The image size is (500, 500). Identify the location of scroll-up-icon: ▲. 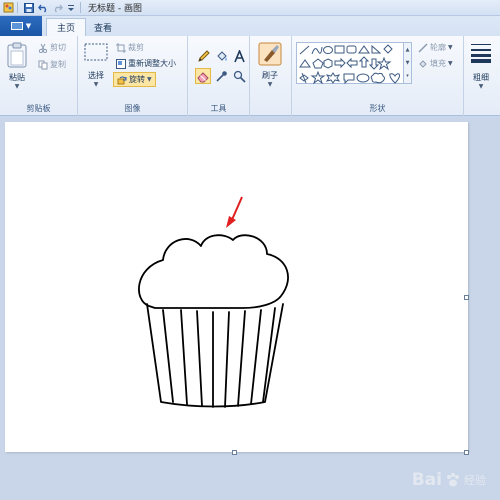
(408, 50).